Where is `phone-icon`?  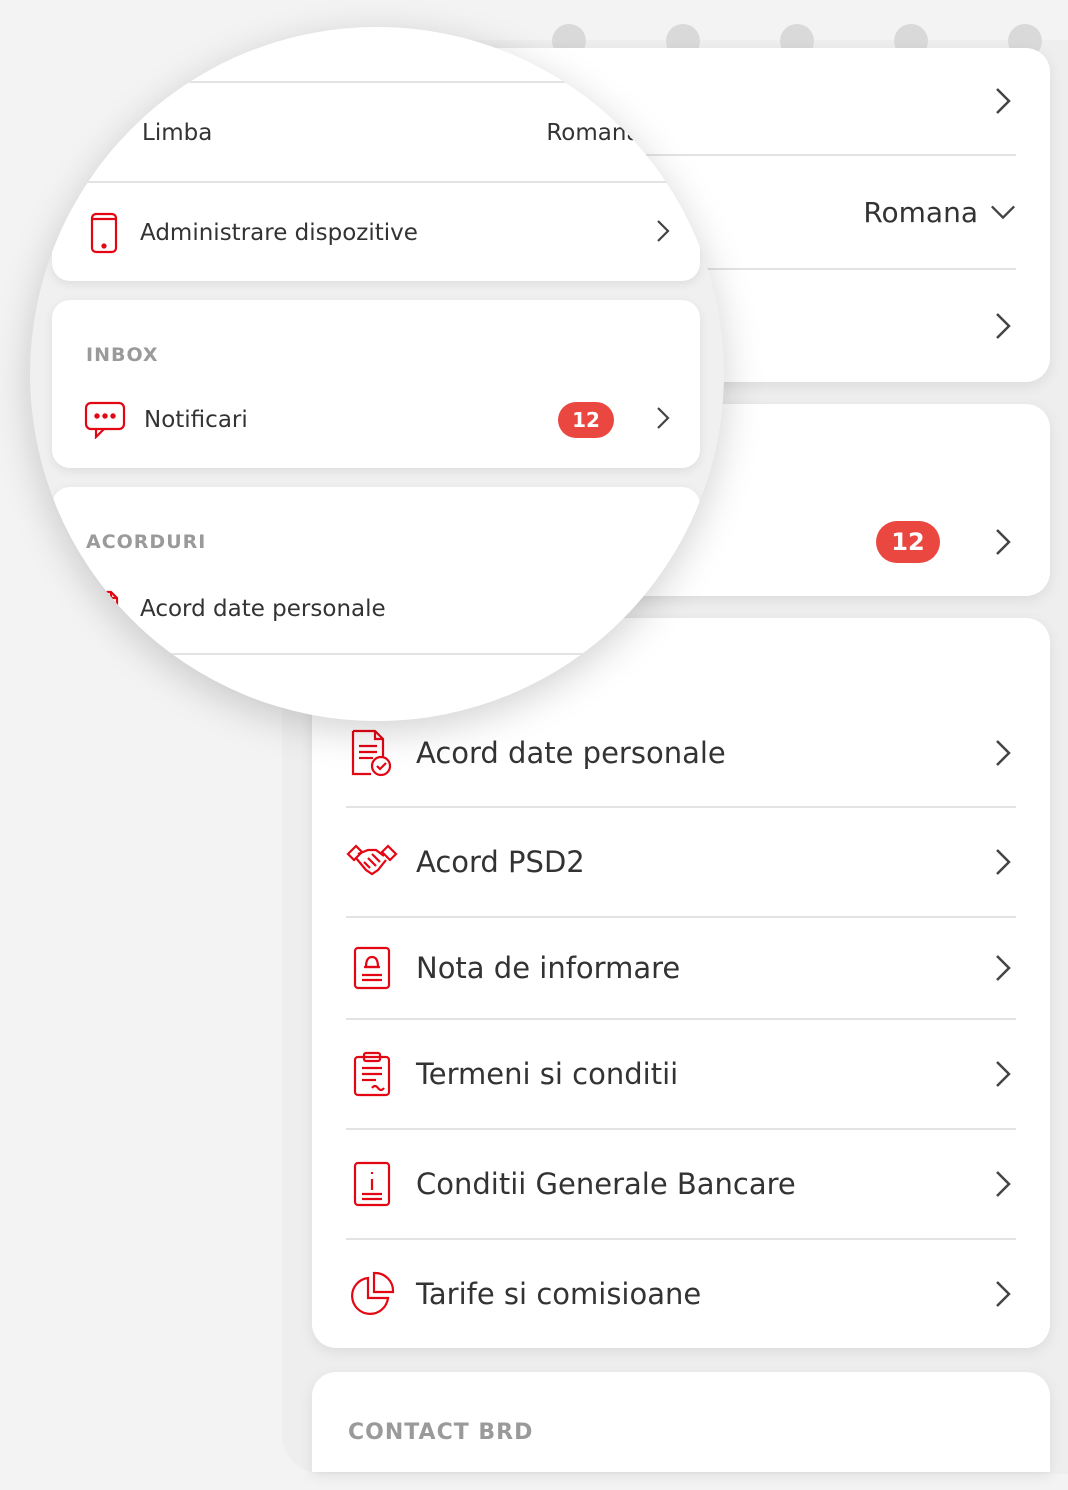 phone-icon is located at coordinates (104, 233).